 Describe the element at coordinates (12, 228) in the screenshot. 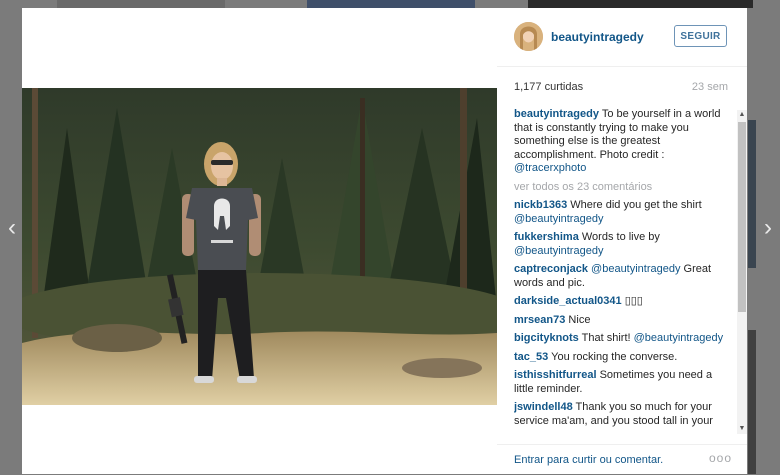

I see `chevron-left-icon: ‹` at that location.